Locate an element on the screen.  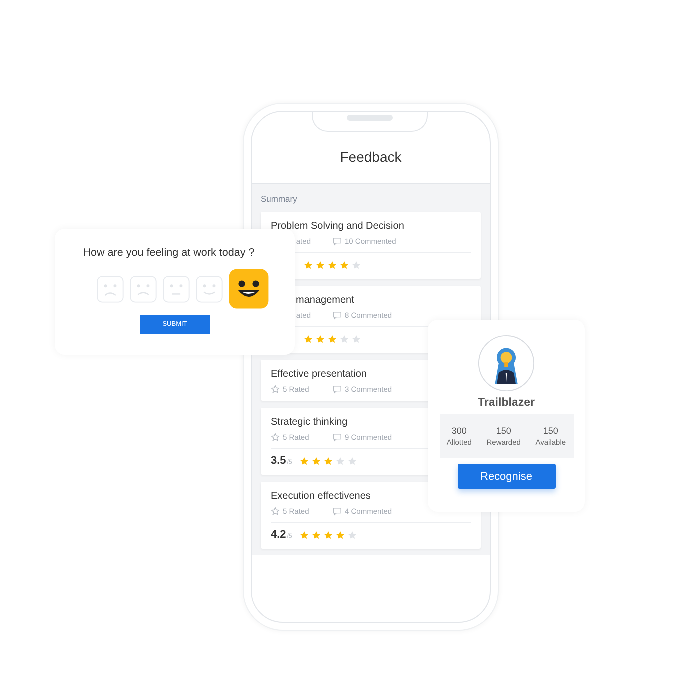
skill-title: Problem Solving and Decision is located at coordinates (338, 226).